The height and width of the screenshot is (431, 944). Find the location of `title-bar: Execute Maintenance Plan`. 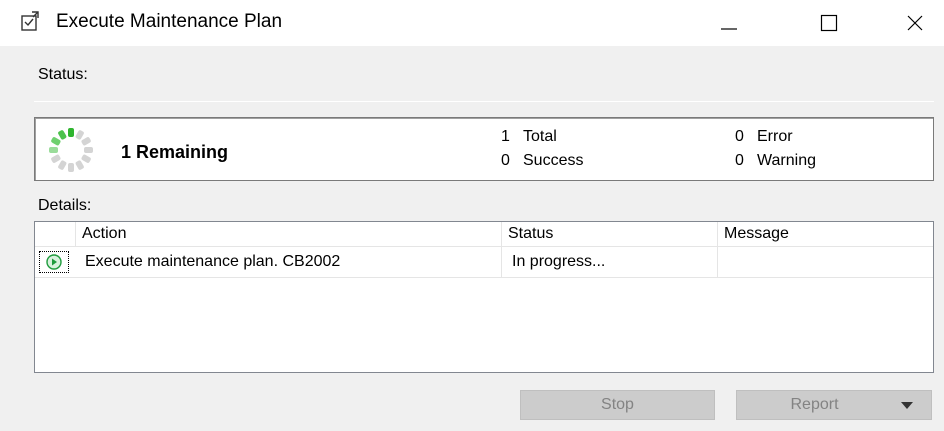

title-bar: Execute Maintenance Plan is located at coordinates (472, 23).